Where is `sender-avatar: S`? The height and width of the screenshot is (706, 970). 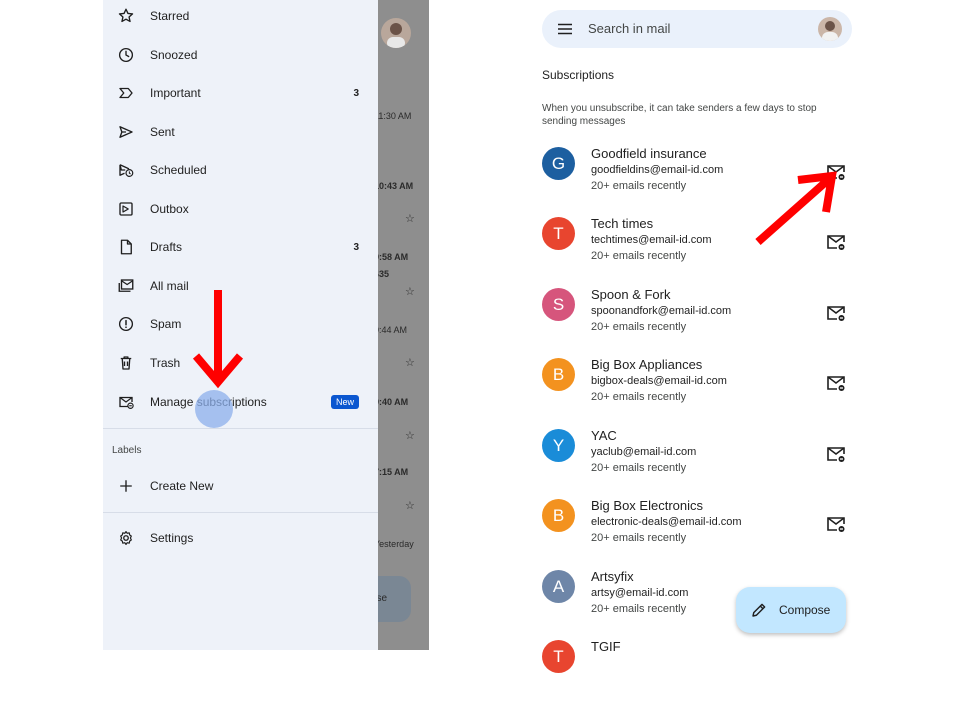
sender-avatar: S is located at coordinates (558, 304).